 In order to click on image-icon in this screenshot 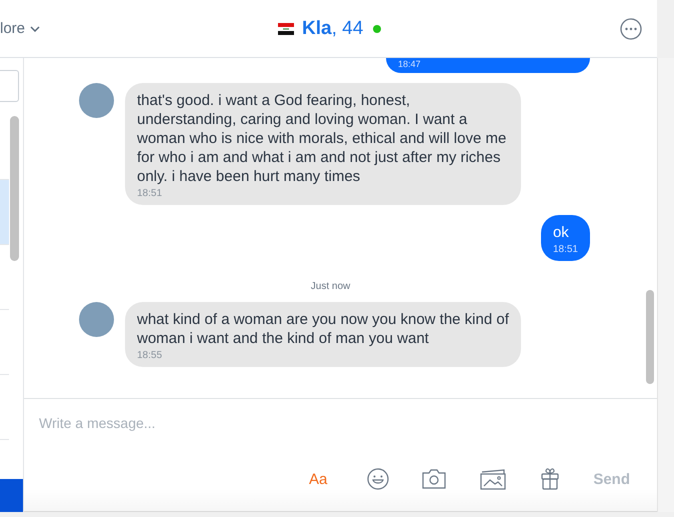, I will do `click(493, 479)`.